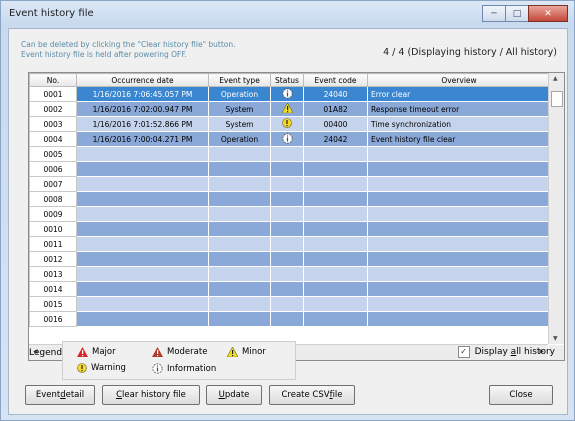 Image resolution: width=575 pixels, height=421 pixels. What do you see at coordinates (312, 395) in the screenshot?
I see `create-csv-file-button: Create CSV f ile` at bounding box center [312, 395].